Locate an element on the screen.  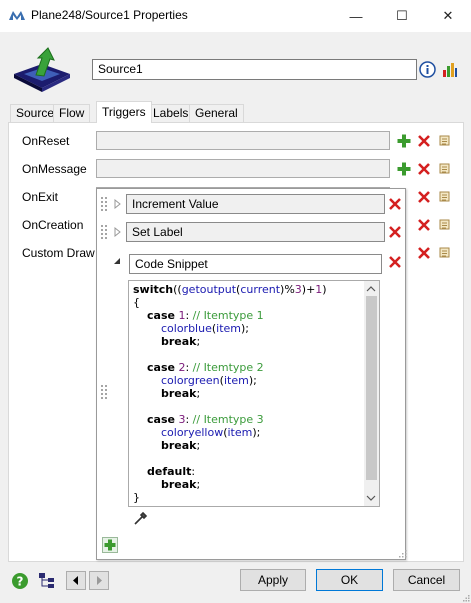
help-icon: ? is located at coordinates (20, 581).